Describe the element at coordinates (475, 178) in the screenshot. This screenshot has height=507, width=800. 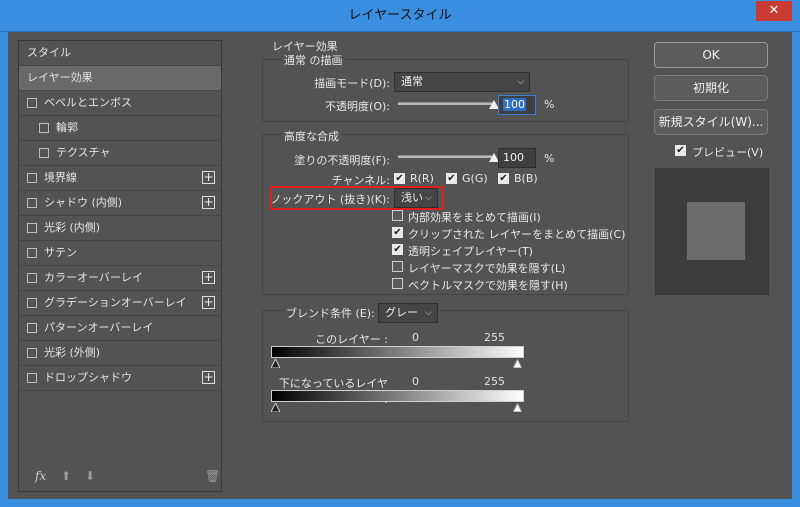
I see `channel-label: G(G)` at that location.